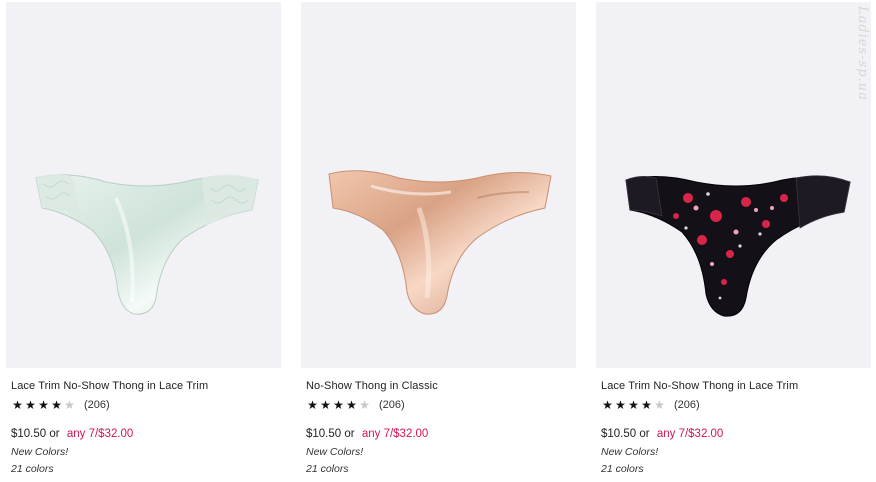 The height and width of the screenshot is (482, 876). What do you see at coordinates (862, 53) in the screenshot?
I see `watermark: Ladies-sp.ua` at bounding box center [862, 53].